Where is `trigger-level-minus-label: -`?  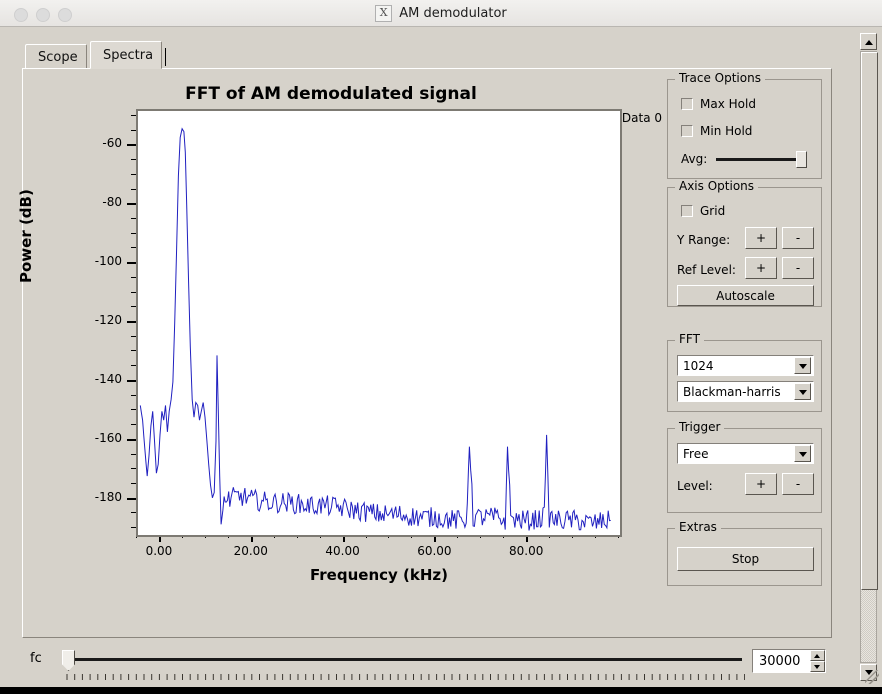 trigger-level-minus-label: - is located at coordinates (798, 484).